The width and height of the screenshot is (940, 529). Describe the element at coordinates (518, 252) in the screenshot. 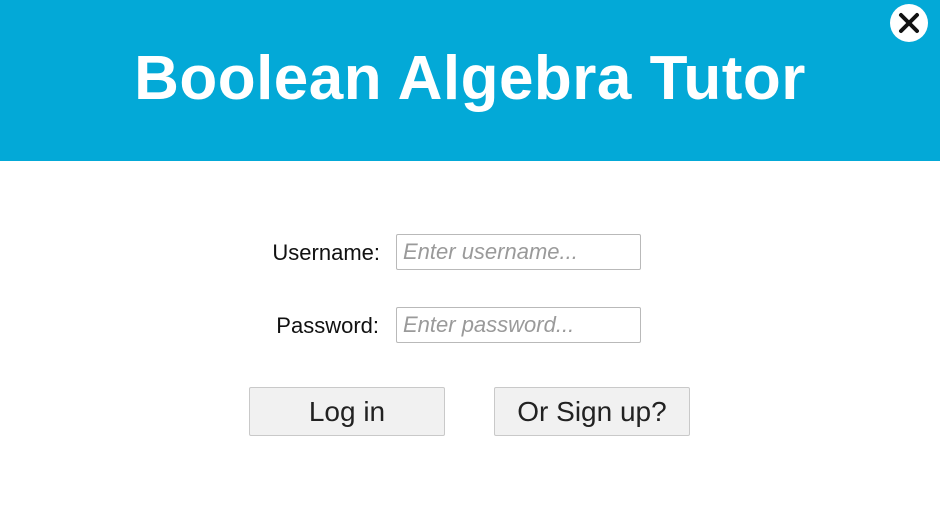

I see `username-input` at that location.